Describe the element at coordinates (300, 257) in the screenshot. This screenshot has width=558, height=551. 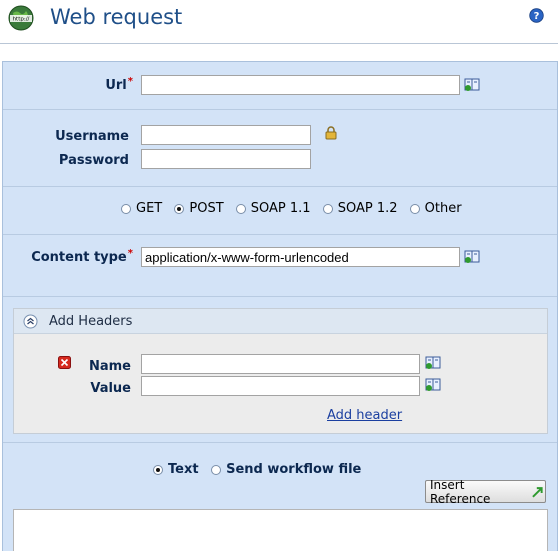
I see `content-type-input` at that location.